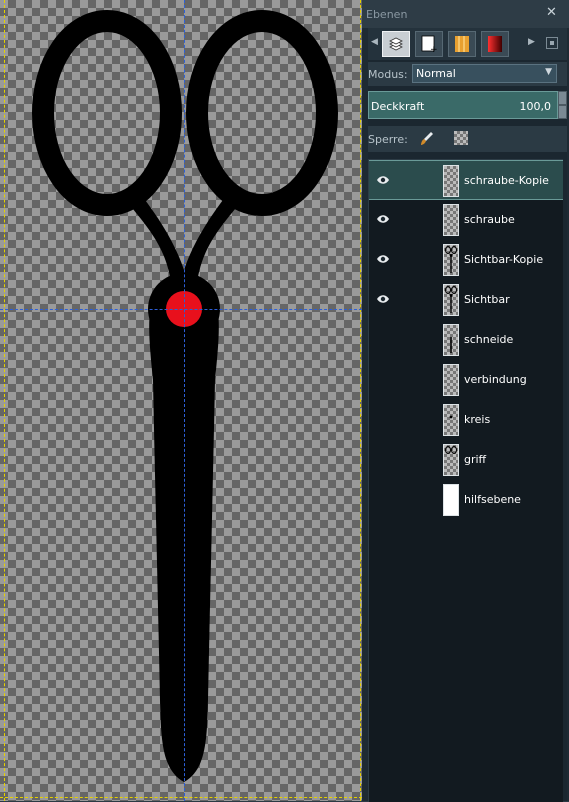 This screenshot has width=569, height=802. Describe the element at coordinates (463, 105) in the screenshot. I see `opacity-slider: Deckkraft 100,0` at that location.